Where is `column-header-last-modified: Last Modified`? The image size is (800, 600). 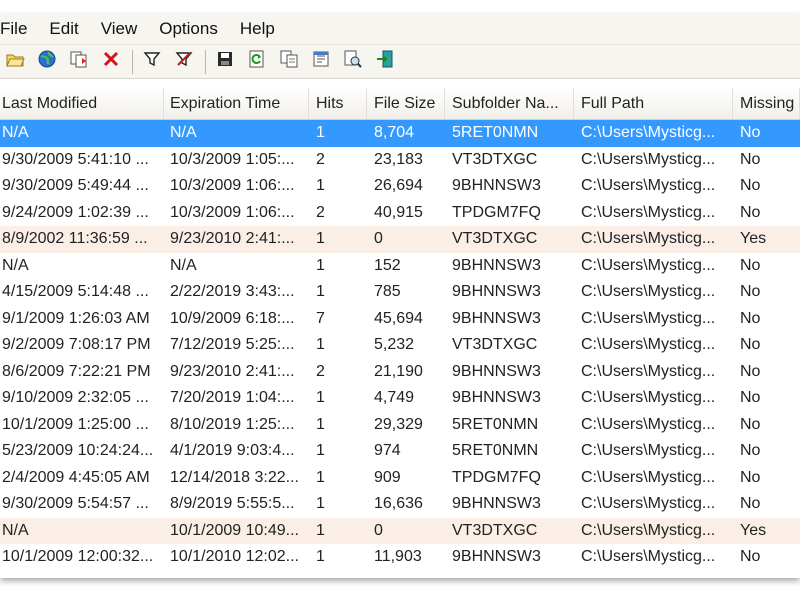 column-header-last-modified: Last Modified is located at coordinates (82, 103).